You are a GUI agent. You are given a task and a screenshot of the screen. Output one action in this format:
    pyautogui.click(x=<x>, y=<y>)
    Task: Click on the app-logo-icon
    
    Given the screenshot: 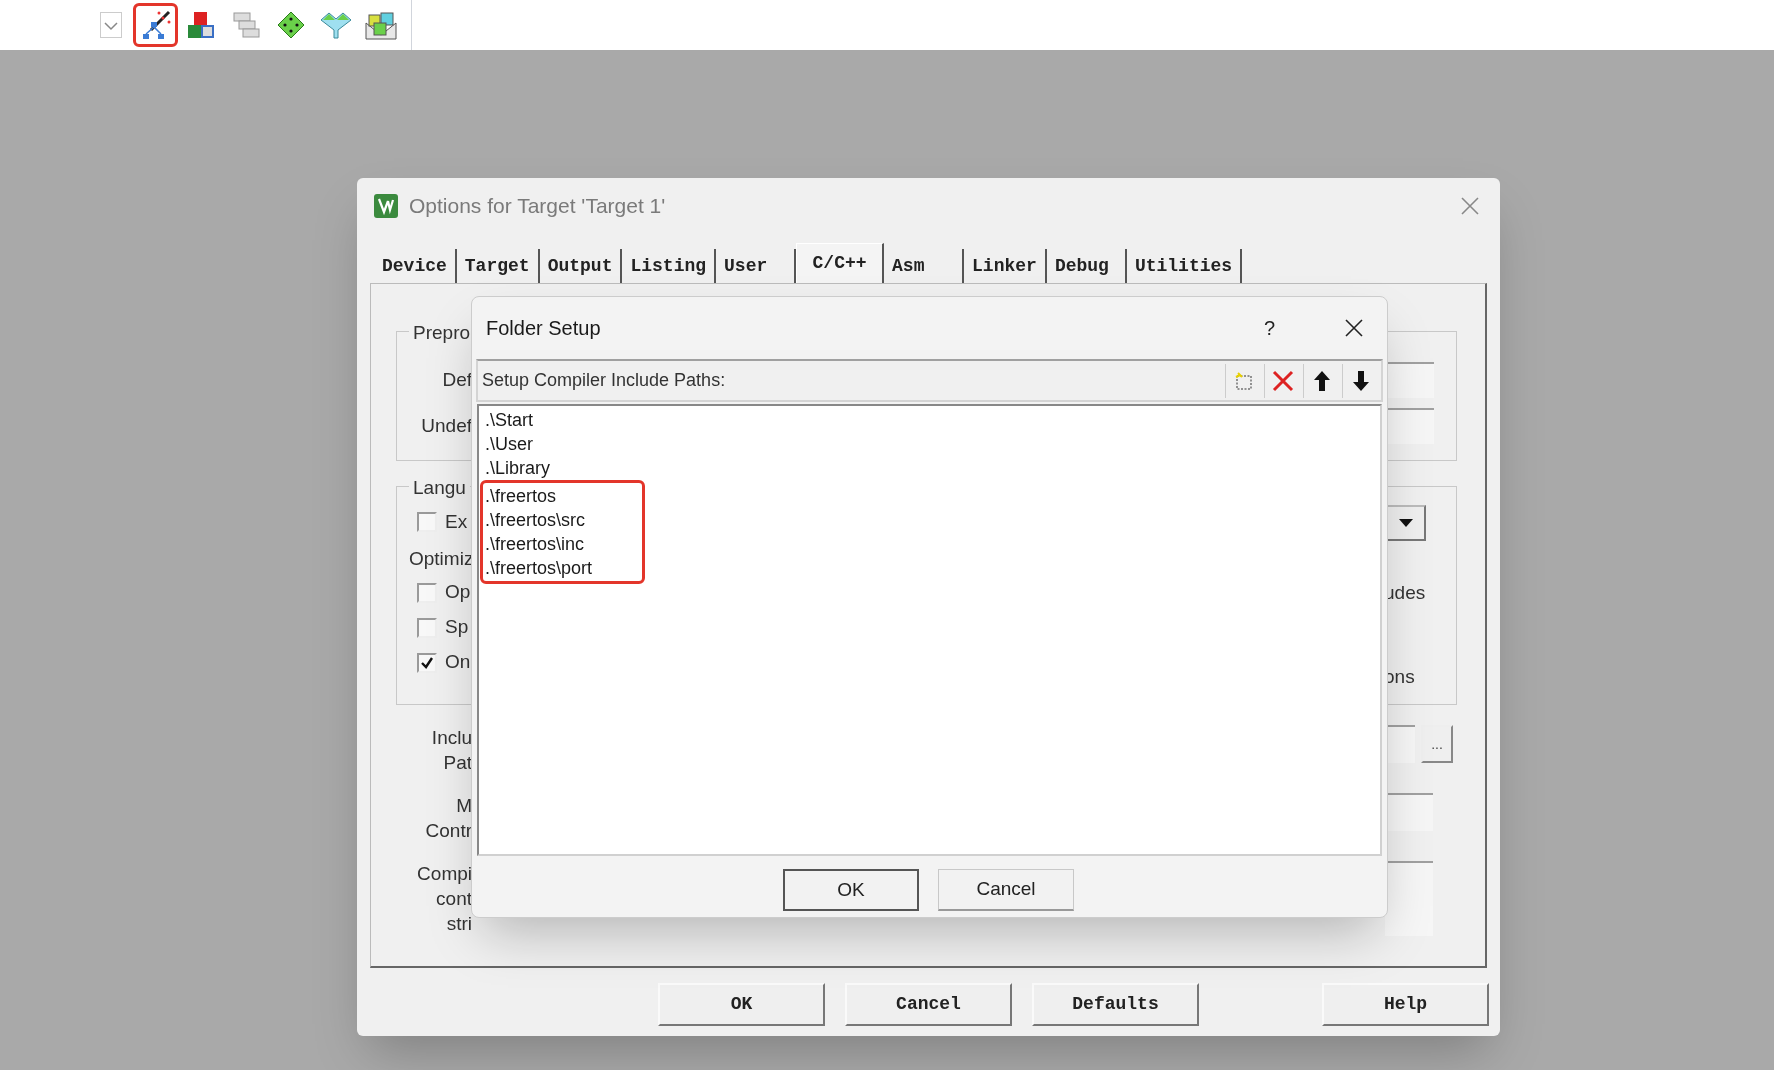 What is the action you would take?
    pyautogui.click(x=386, y=205)
    